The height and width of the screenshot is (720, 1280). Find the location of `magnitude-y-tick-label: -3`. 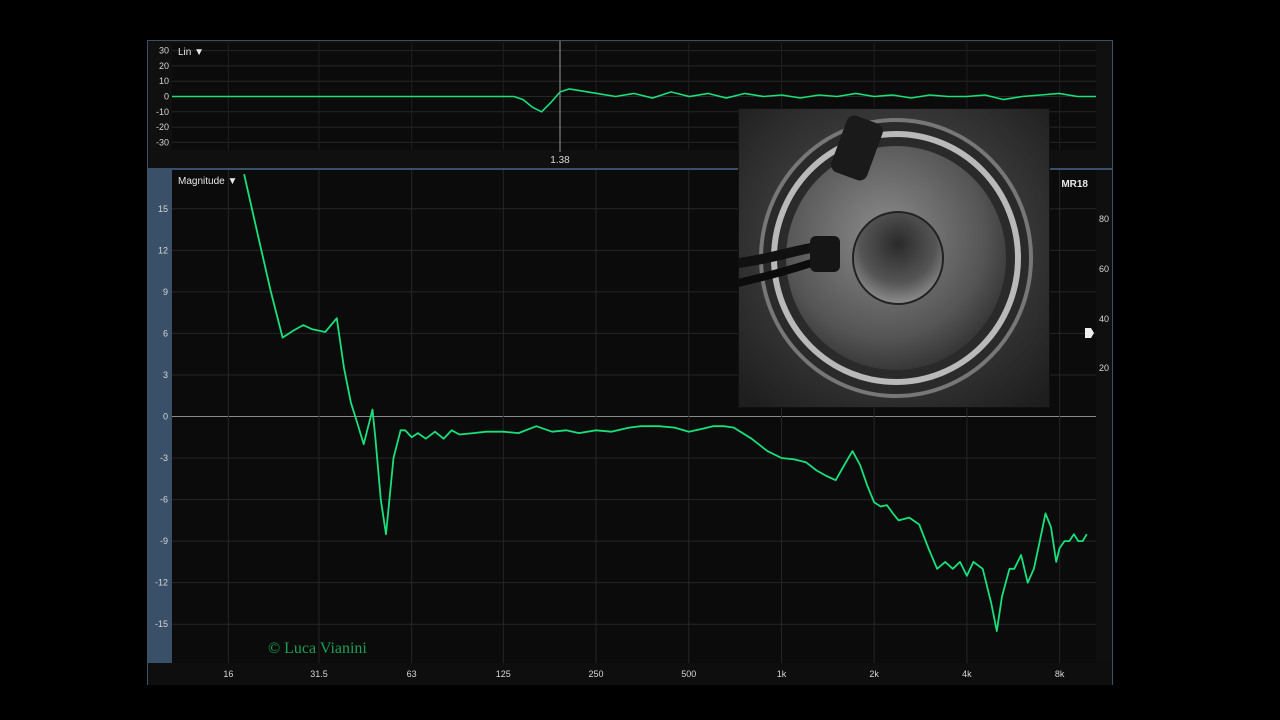

magnitude-y-tick-label: -3 is located at coordinates (164, 458).